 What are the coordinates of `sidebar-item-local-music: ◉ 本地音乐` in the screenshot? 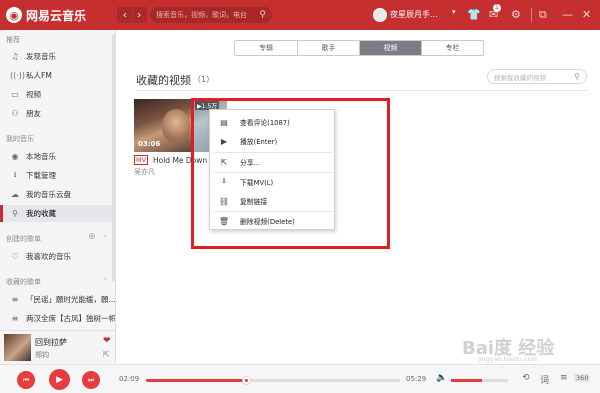 It's located at (57, 156).